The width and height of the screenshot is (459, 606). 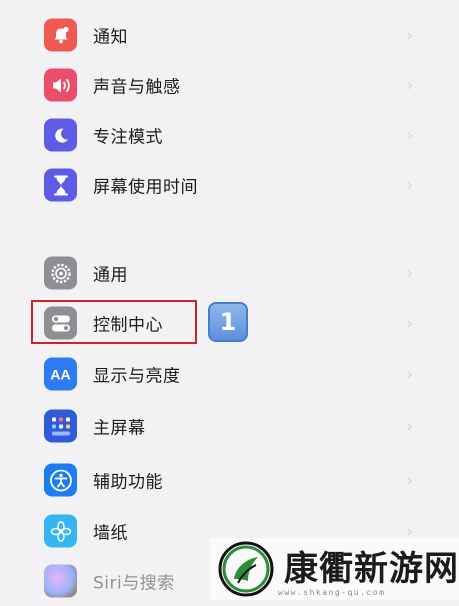 I want to click on moon-icon, so click(x=60, y=135).